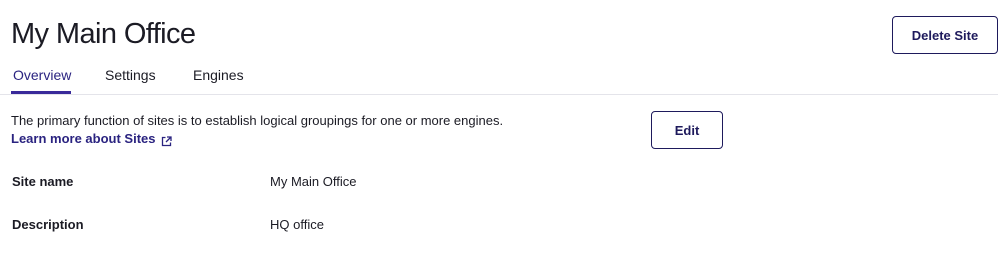 The width and height of the screenshot is (998, 272). Describe the element at coordinates (945, 35) in the screenshot. I see `delete-site-button: Delete Site` at that location.